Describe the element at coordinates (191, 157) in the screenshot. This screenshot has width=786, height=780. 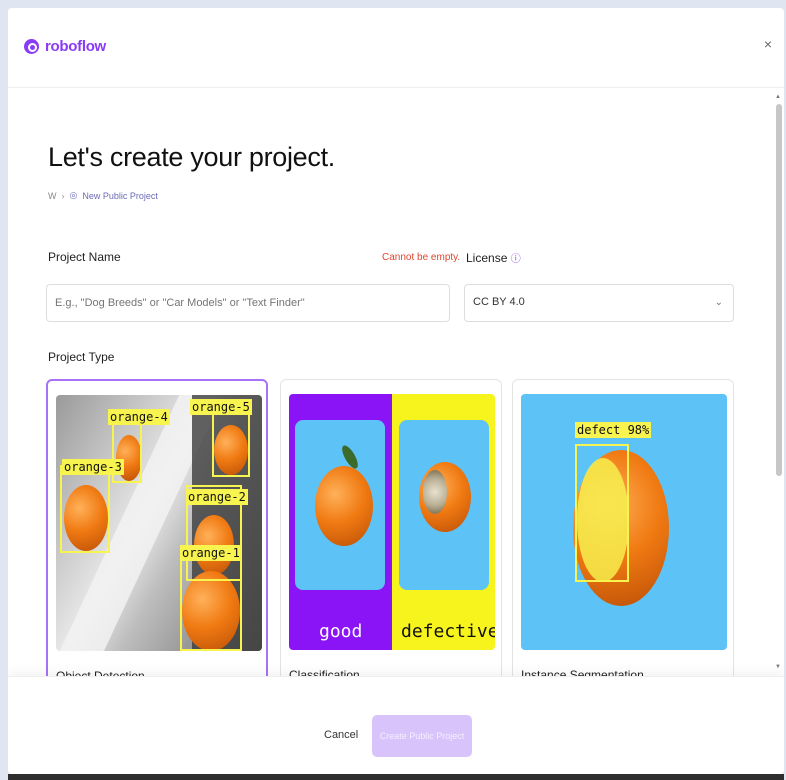
I see `page-title: Let's create your project.` at that location.